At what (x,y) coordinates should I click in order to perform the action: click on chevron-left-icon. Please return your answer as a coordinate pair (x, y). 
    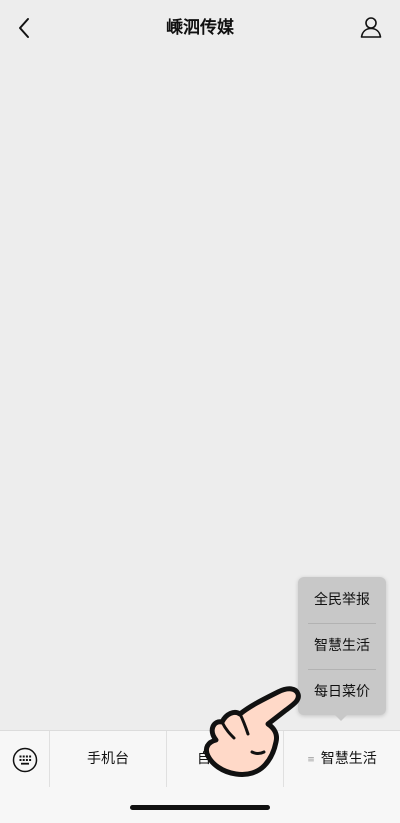
    Looking at the image, I should click on (24, 28).